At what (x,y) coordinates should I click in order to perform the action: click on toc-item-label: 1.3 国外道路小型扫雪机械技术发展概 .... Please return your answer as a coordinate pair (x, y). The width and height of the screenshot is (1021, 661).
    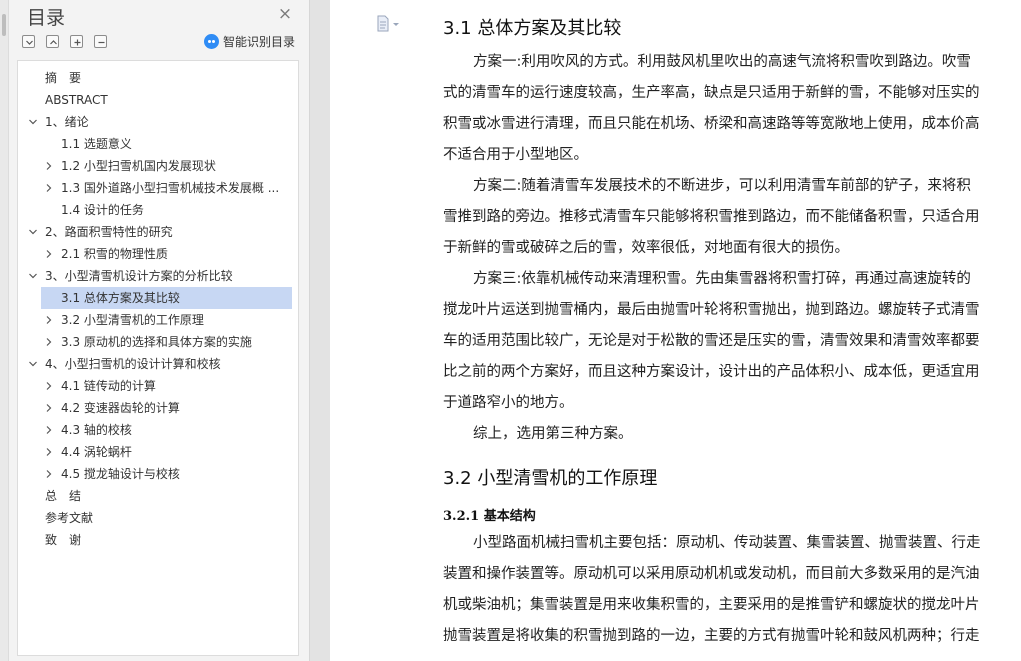
    Looking at the image, I should click on (170, 188).